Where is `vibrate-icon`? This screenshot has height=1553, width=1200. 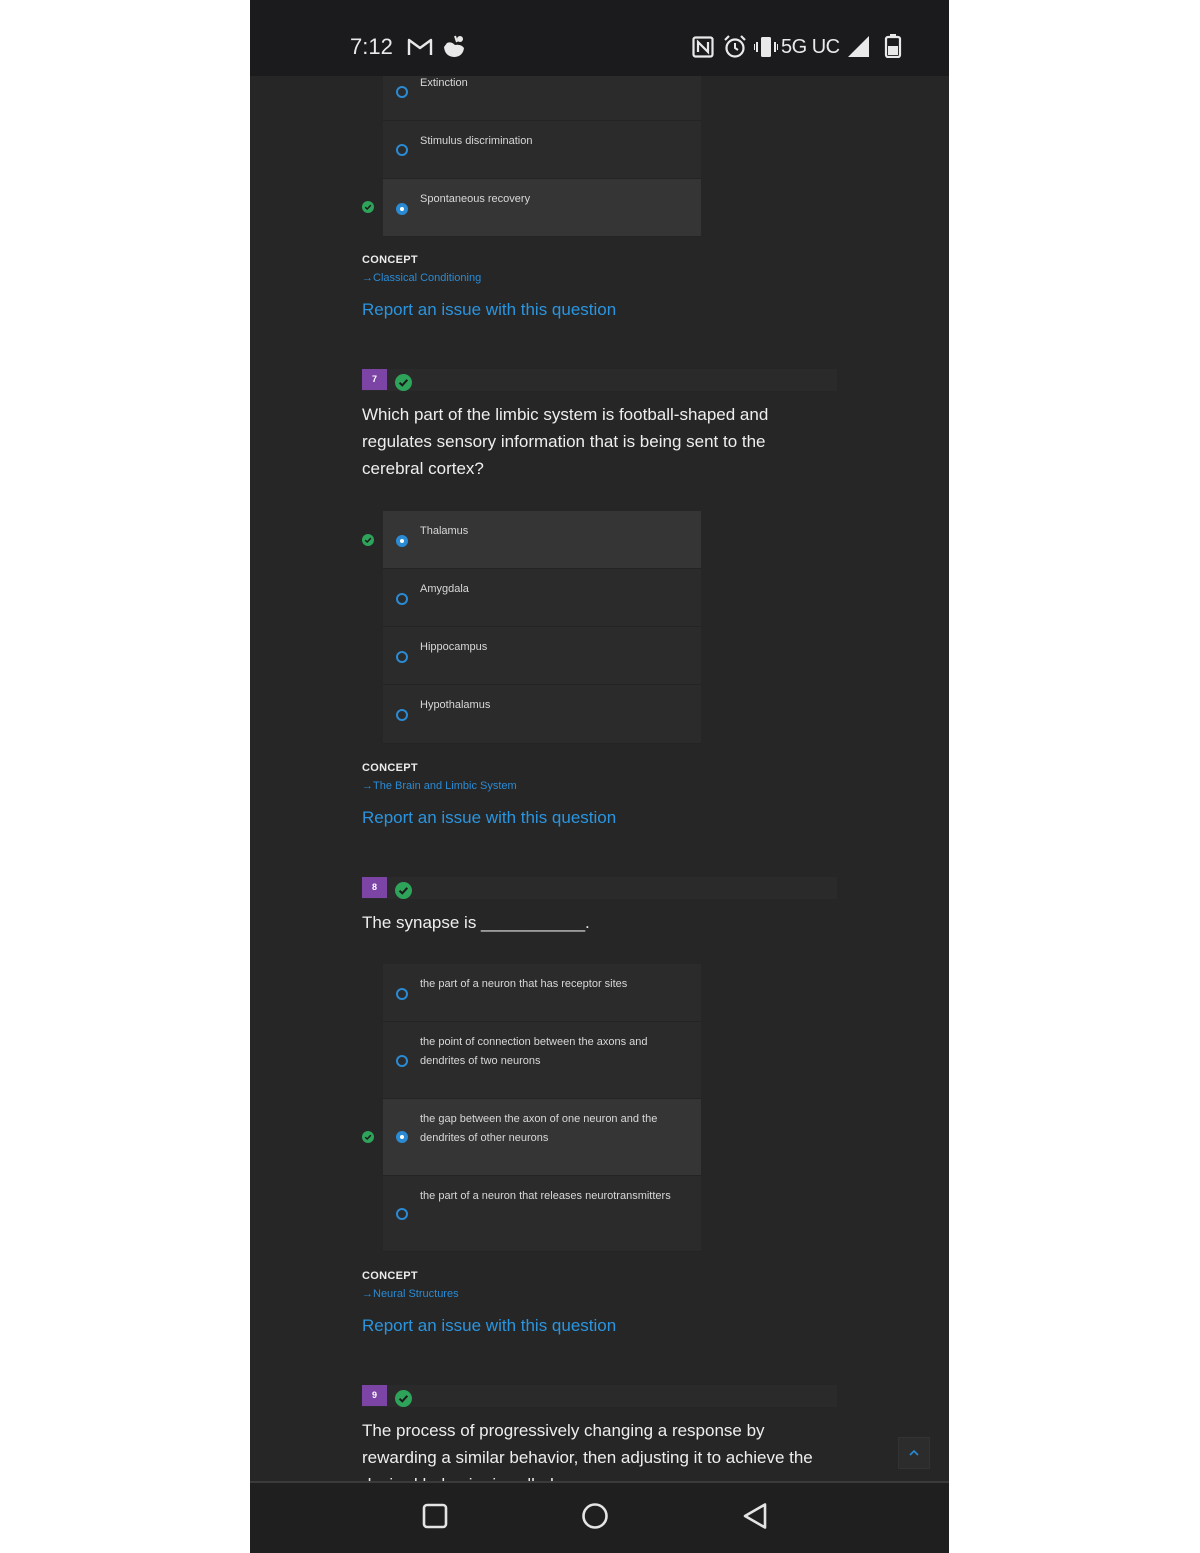 vibrate-icon is located at coordinates (766, 49).